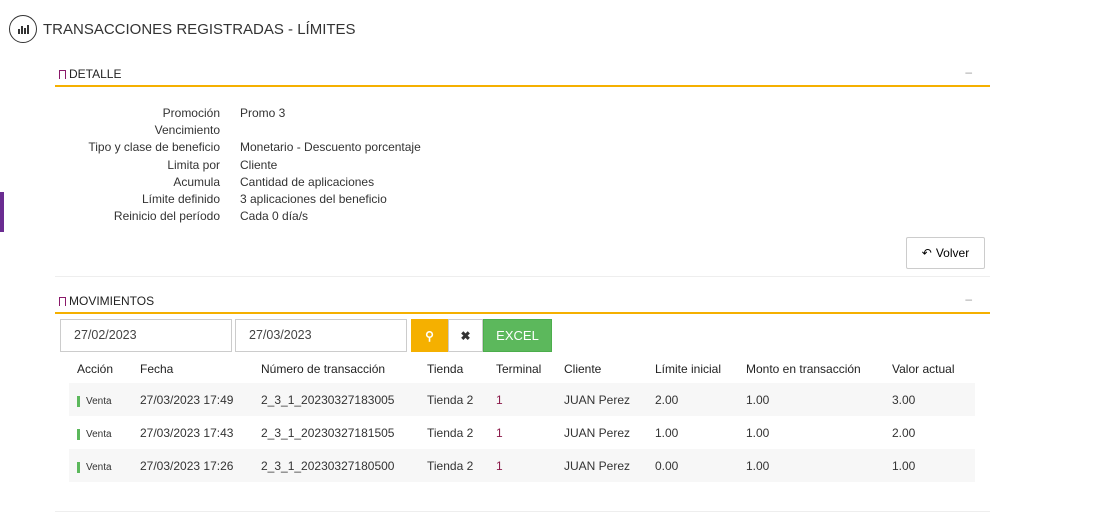  Describe the element at coordinates (692, 465) in the screenshot. I see `table-cell: 0.00` at that location.